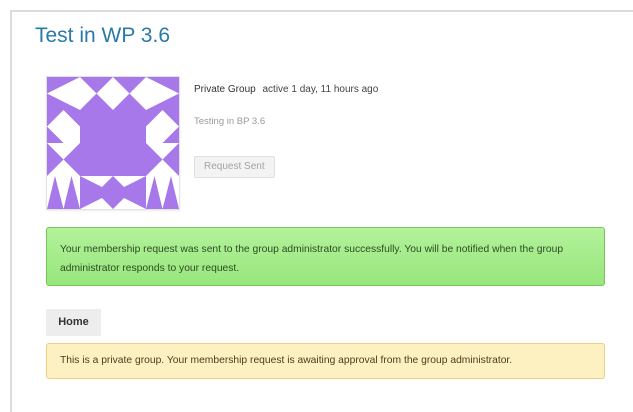  I want to click on identicon-shapes, so click(113, 143).